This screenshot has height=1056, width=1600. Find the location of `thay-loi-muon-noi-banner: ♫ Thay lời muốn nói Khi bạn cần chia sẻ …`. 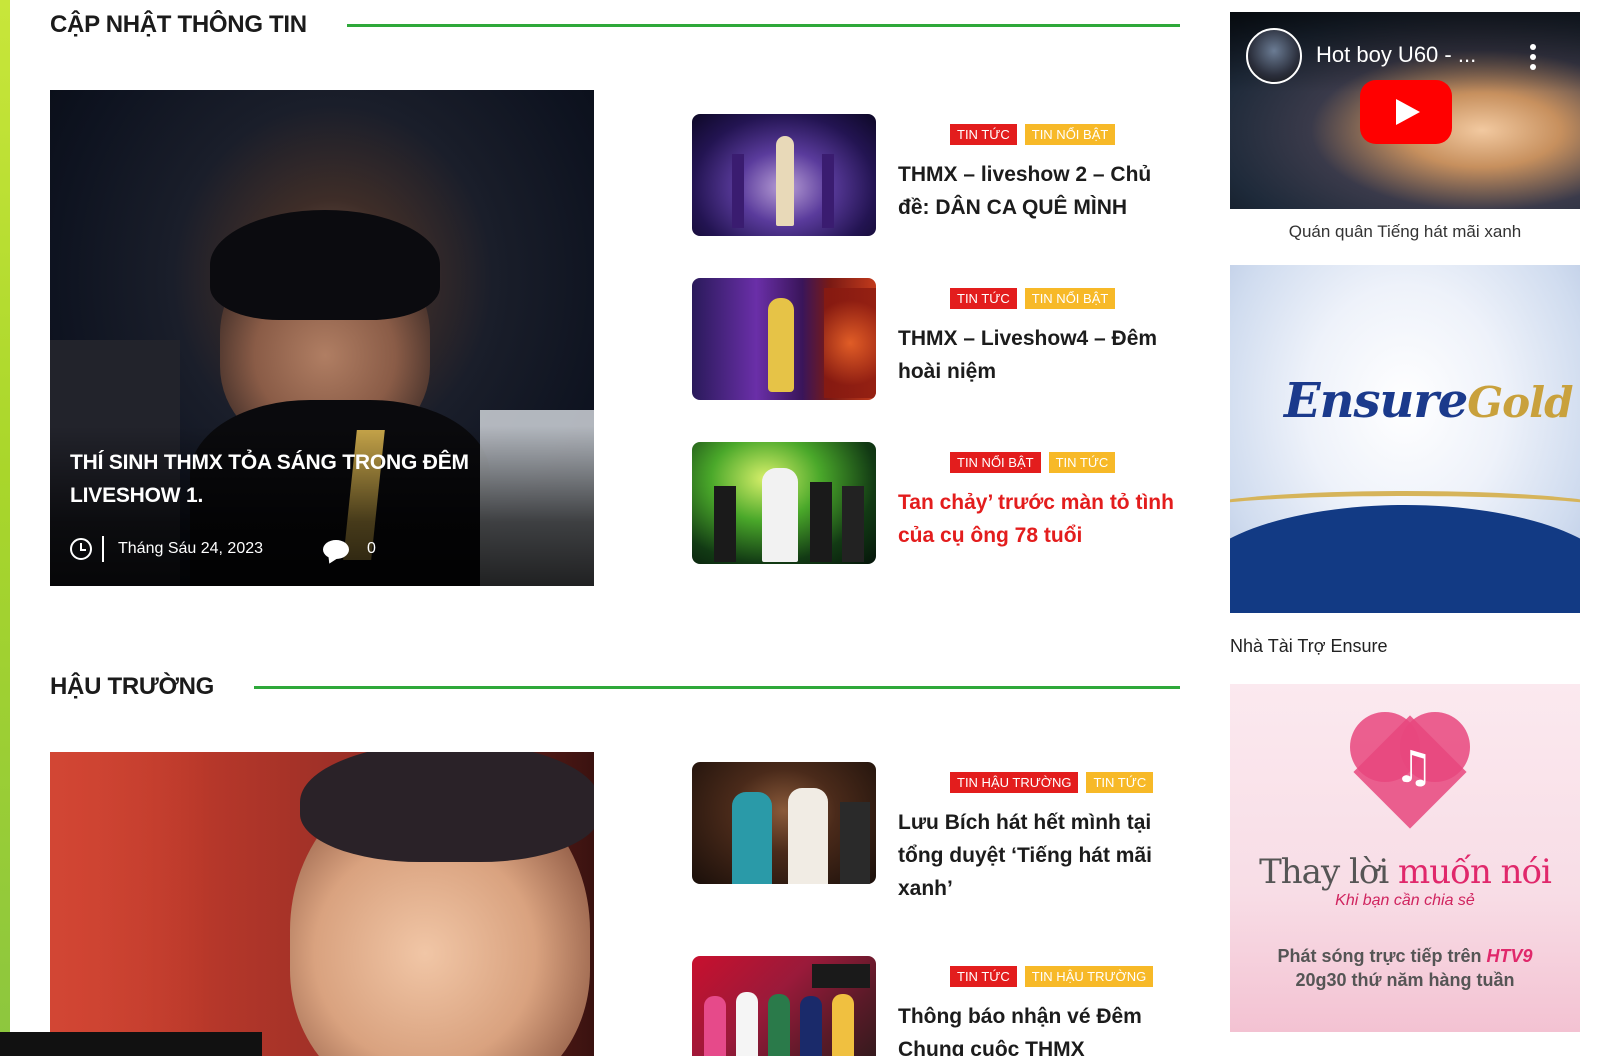

thay-loi-muon-noi-banner: ♫ Thay lời muốn nói Khi bạn cần chia sẻ … is located at coordinates (1405, 858).